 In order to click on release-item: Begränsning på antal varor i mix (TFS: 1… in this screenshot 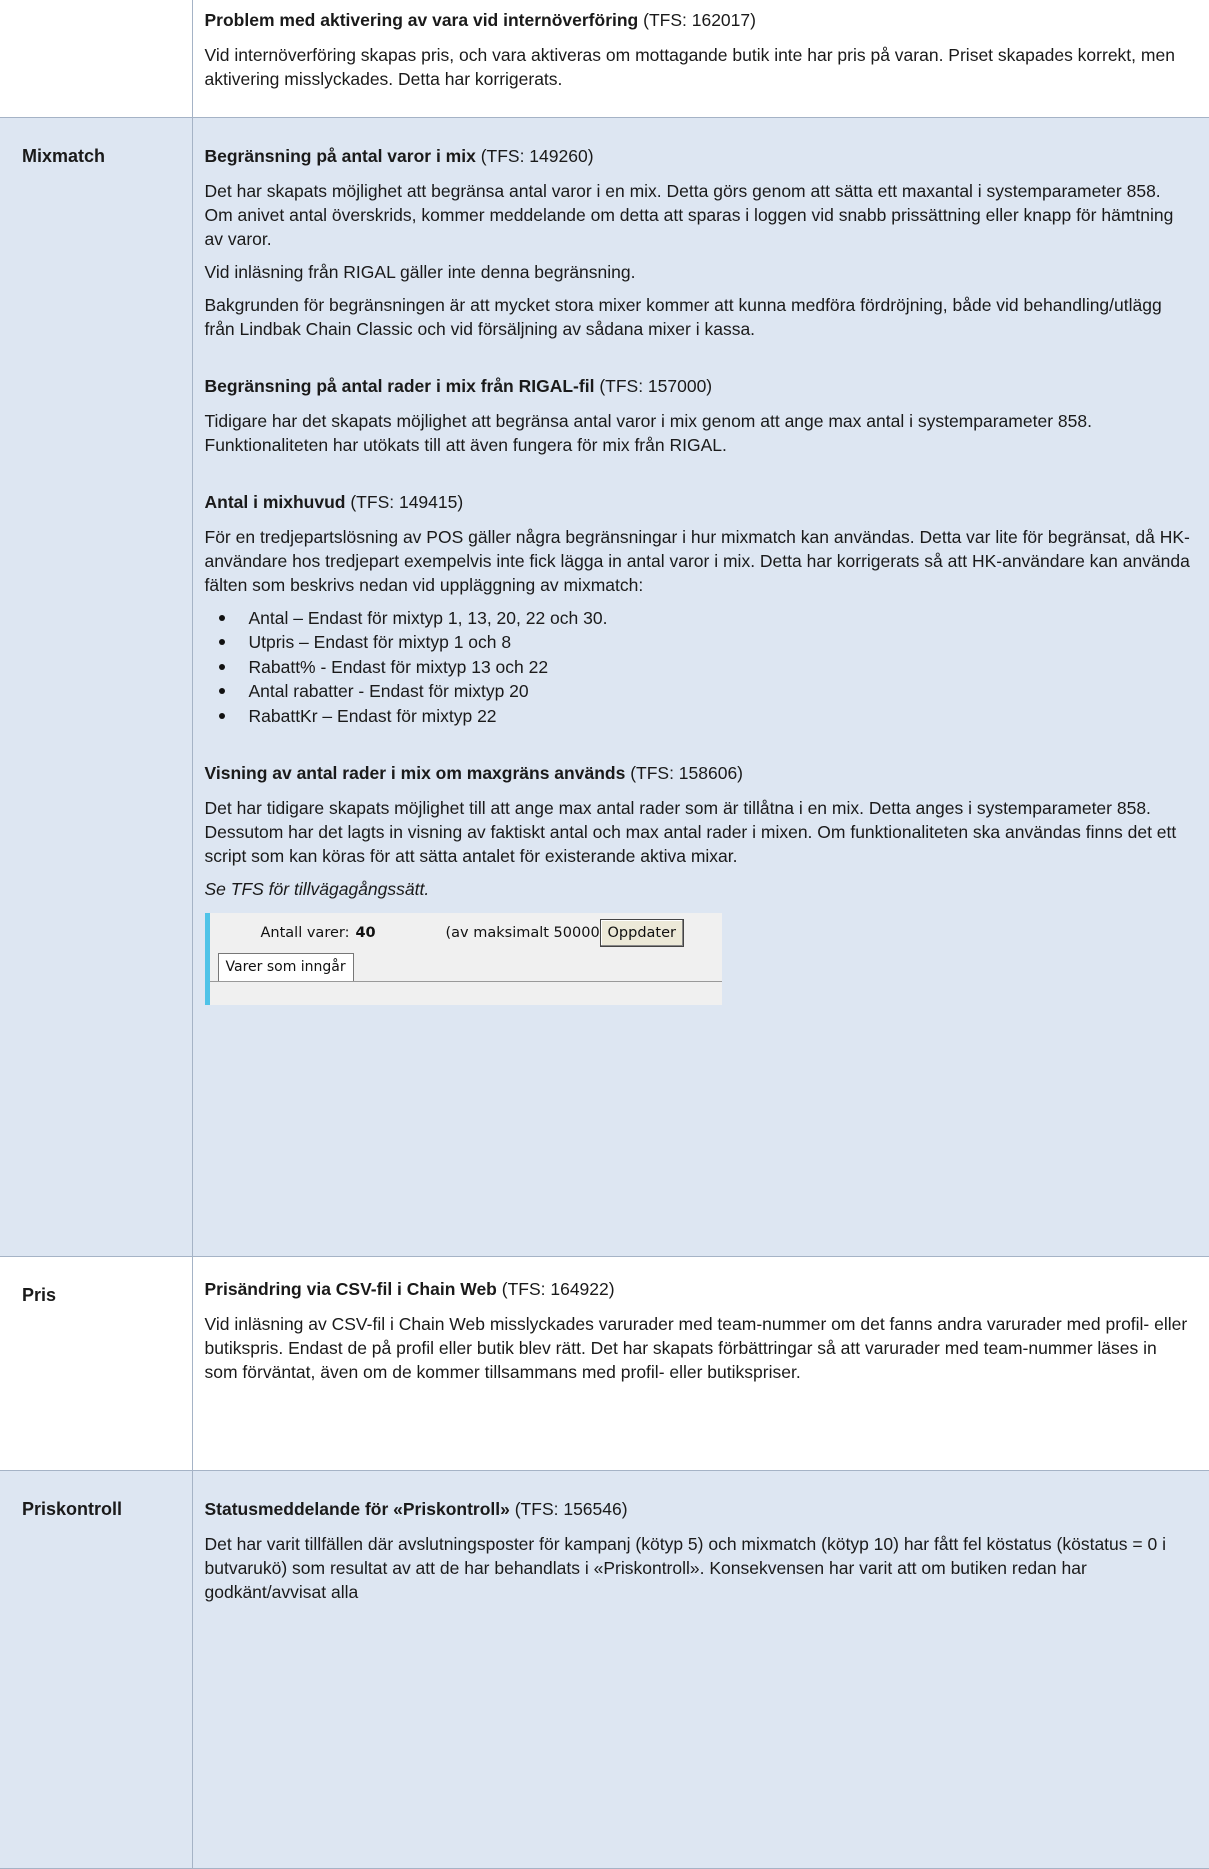, I will do `click(698, 229)`.